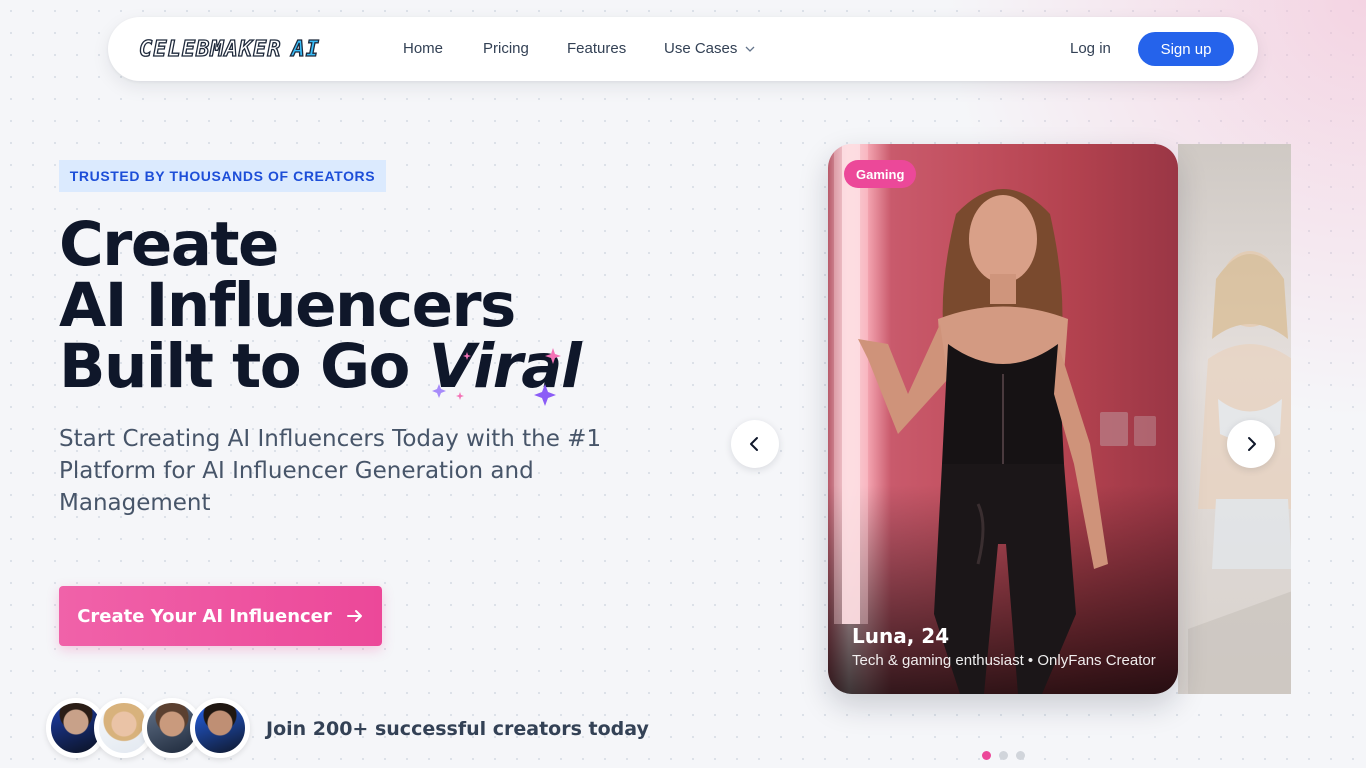 This screenshot has height=768, width=1366. I want to click on signup-button: Sign up, so click(1186, 49).